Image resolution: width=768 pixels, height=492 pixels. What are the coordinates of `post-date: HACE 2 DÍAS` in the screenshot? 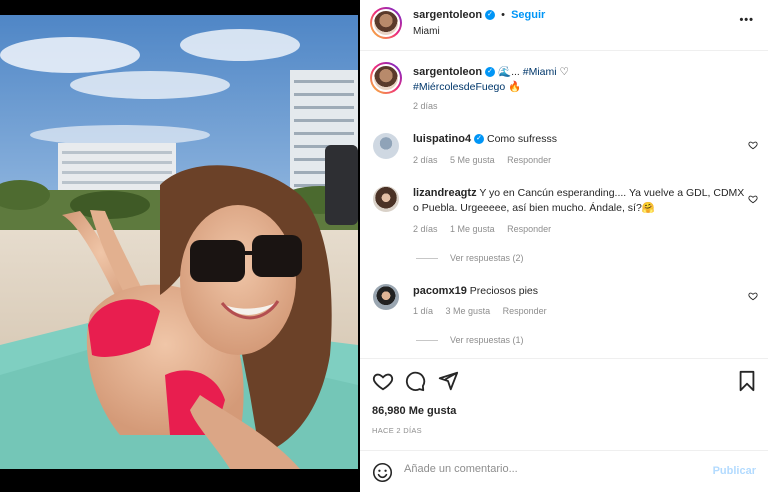 It's located at (397, 430).